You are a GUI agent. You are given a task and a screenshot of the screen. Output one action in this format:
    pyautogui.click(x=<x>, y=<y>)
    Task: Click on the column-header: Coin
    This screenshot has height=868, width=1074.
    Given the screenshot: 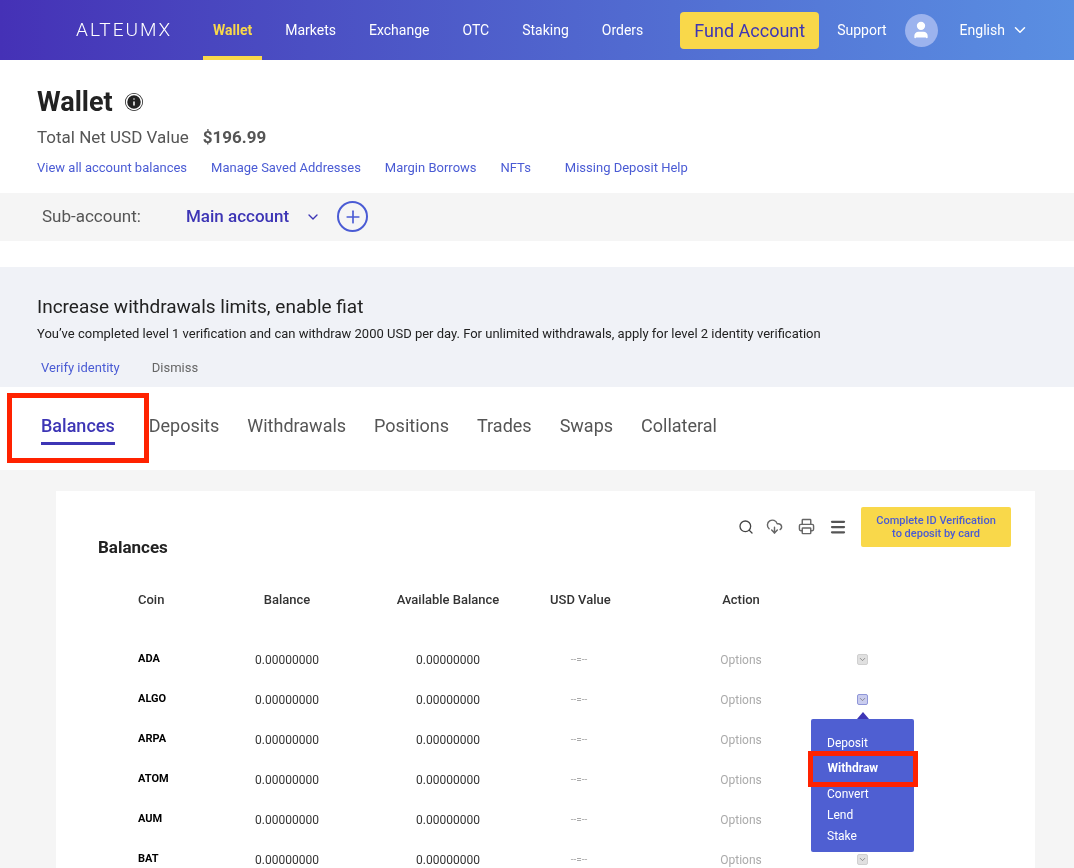 What is the action you would take?
    pyautogui.click(x=152, y=600)
    